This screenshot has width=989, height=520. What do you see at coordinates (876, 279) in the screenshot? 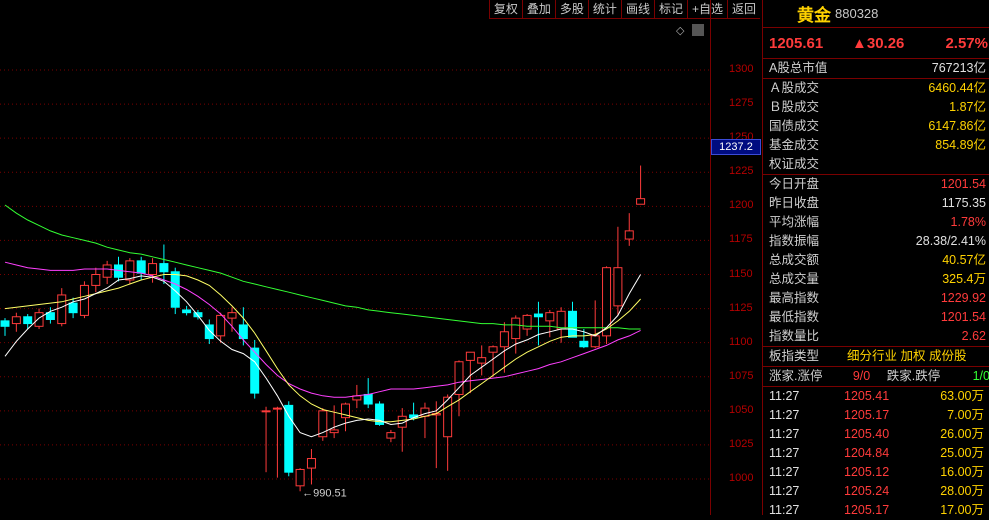
I see `stat-row: 总成交量 325.4万` at bounding box center [876, 279].